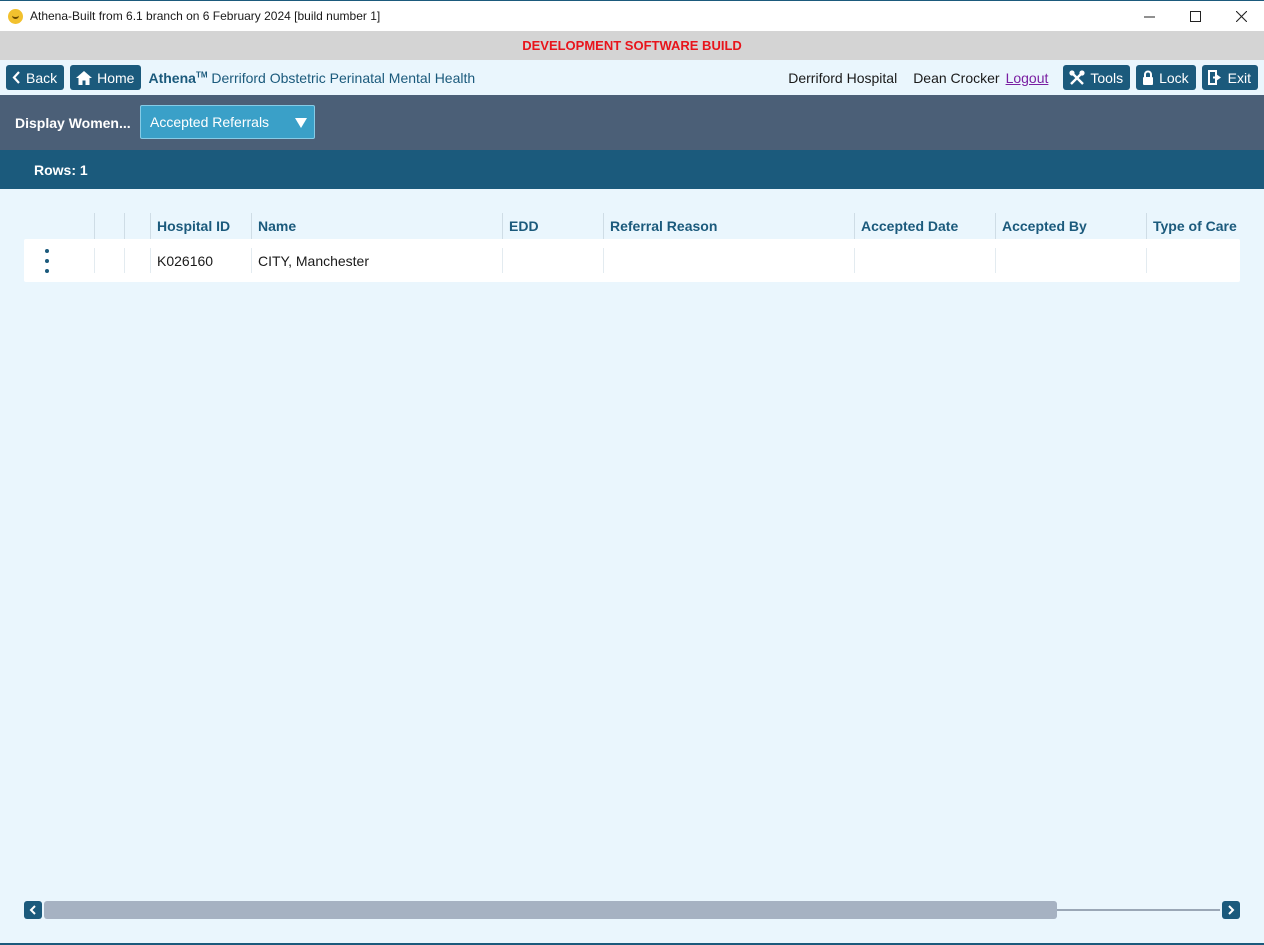 The image size is (1264, 945). I want to click on column-header-edd: EDD, so click(552, 226).